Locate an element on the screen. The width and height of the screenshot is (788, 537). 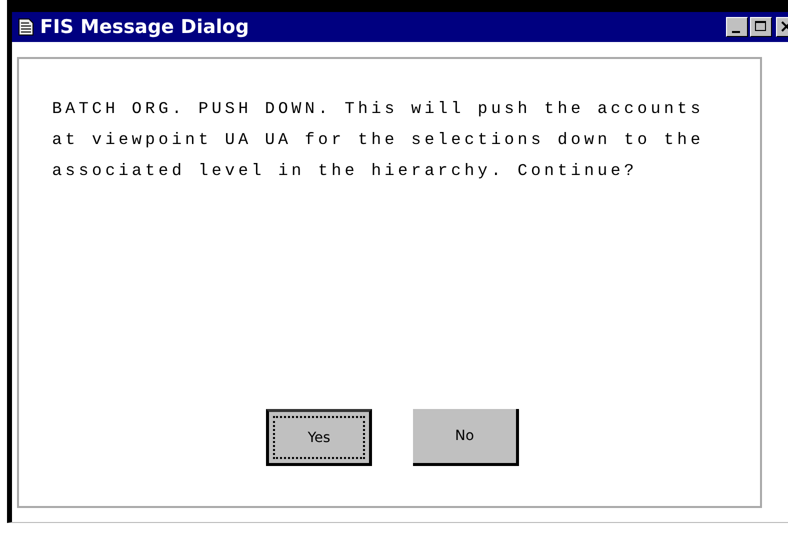
message-text: BATCH ORG. PUSH DOWN. This will push the accounts at viewpoint UA UA for the selections down to the associated level in the hierarchy. Continue? is located at coordinates (378, 140).